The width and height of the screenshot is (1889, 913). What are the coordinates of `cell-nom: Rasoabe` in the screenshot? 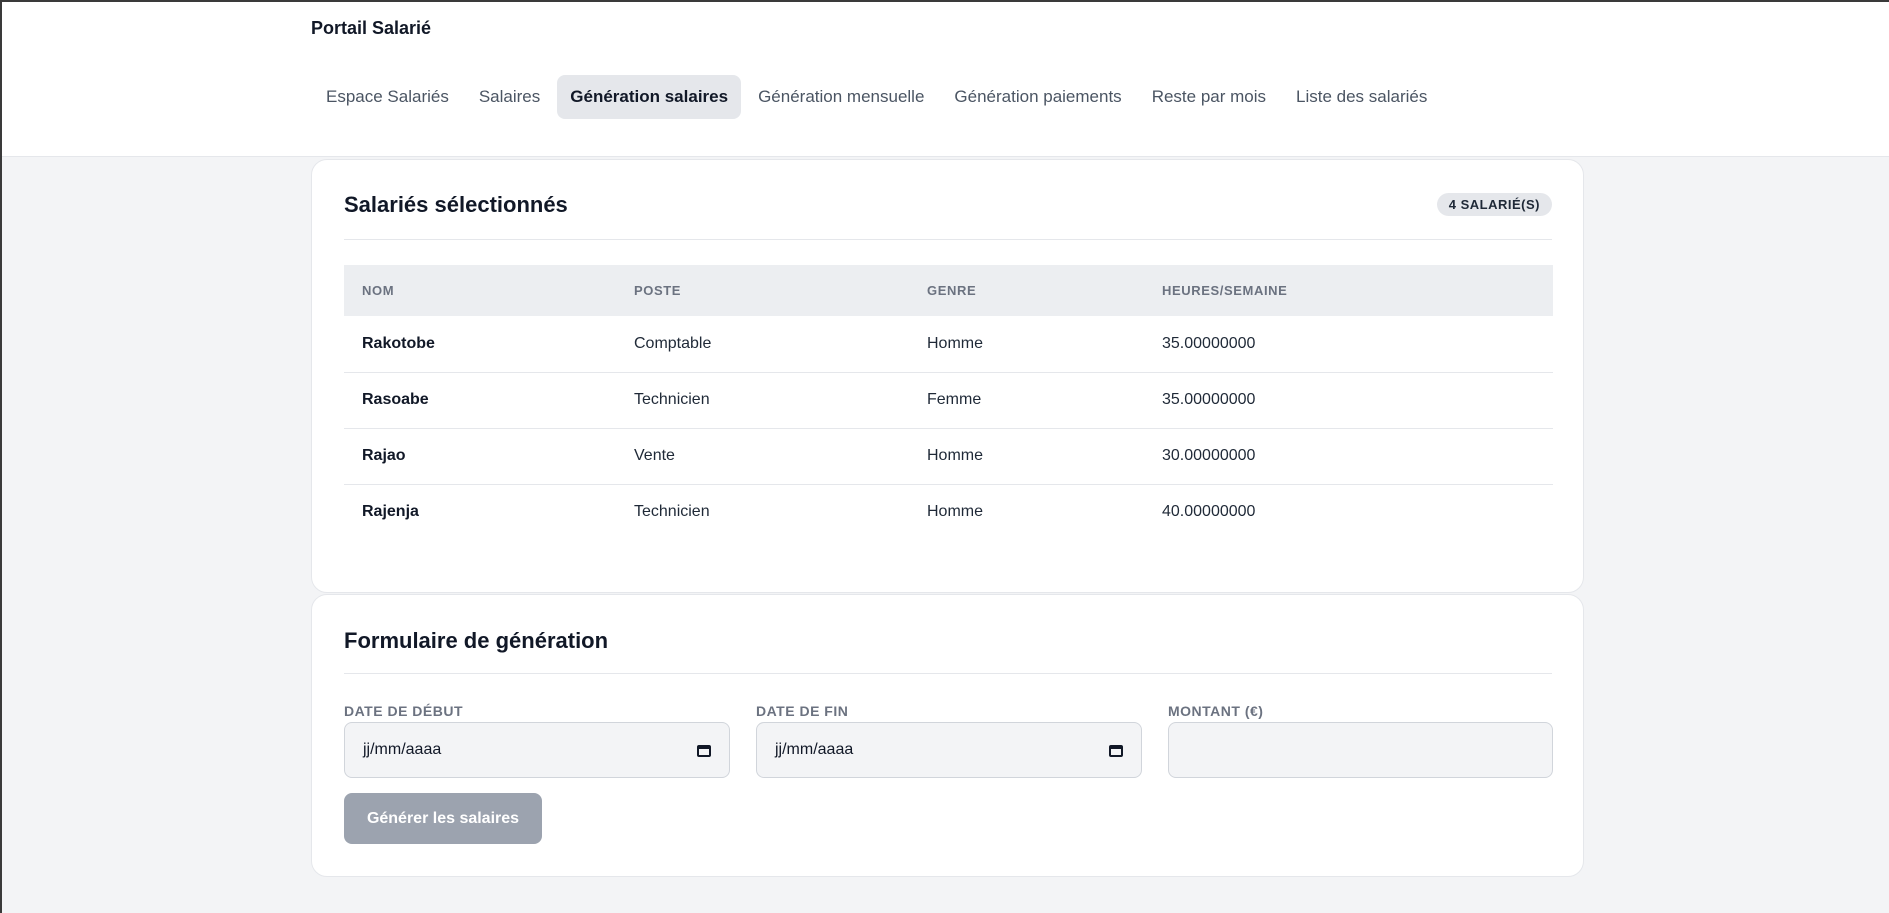 It's located at (480, 399).